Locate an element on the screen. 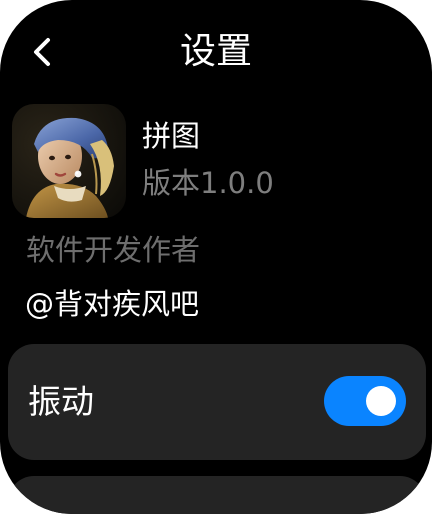  app-version: 版本1.0.0 is located at coordinates (208, 183).